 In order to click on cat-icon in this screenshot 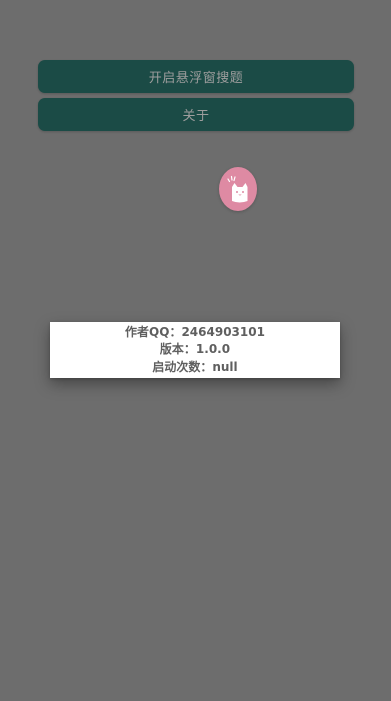, I will do `click(237, 189)`.